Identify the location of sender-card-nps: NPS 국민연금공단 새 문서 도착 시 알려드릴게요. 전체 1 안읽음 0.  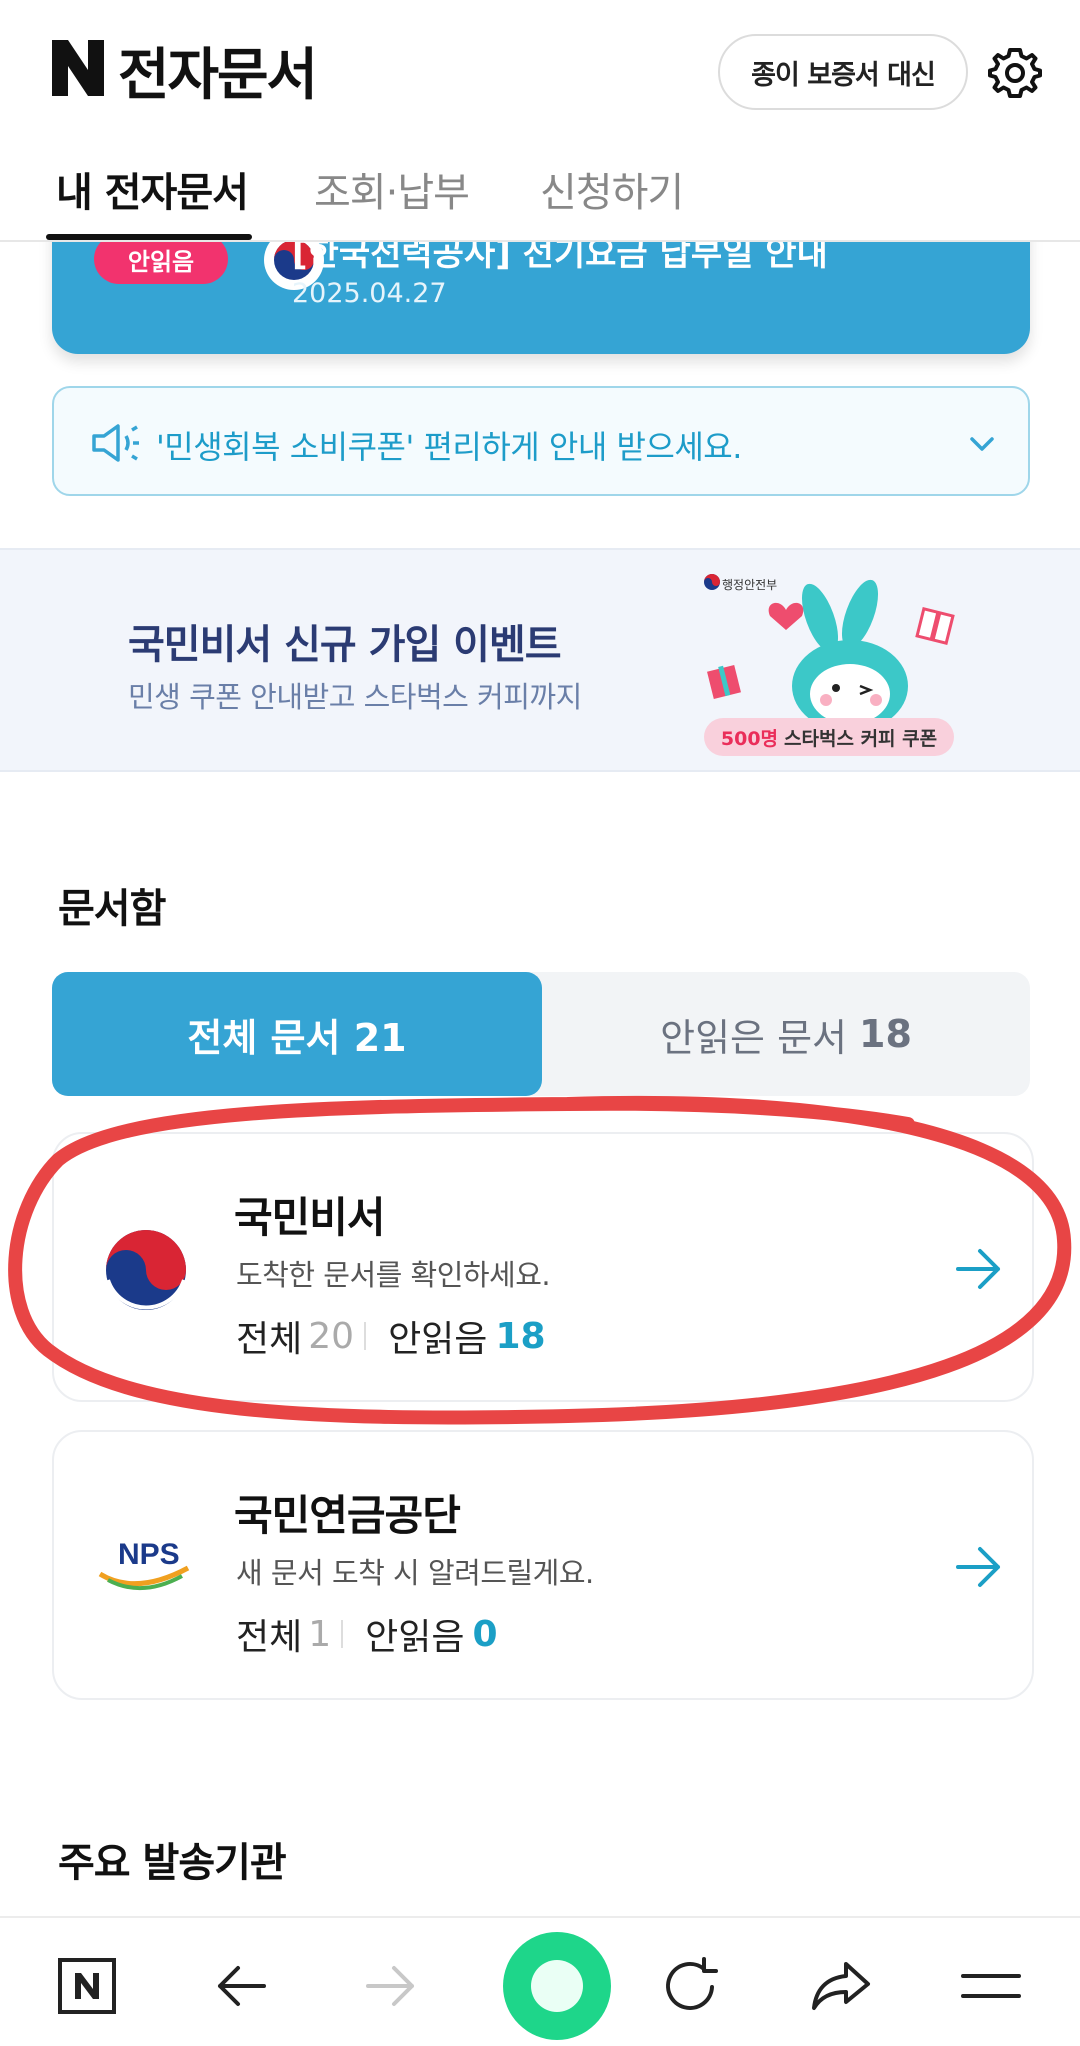
(543, 1565).